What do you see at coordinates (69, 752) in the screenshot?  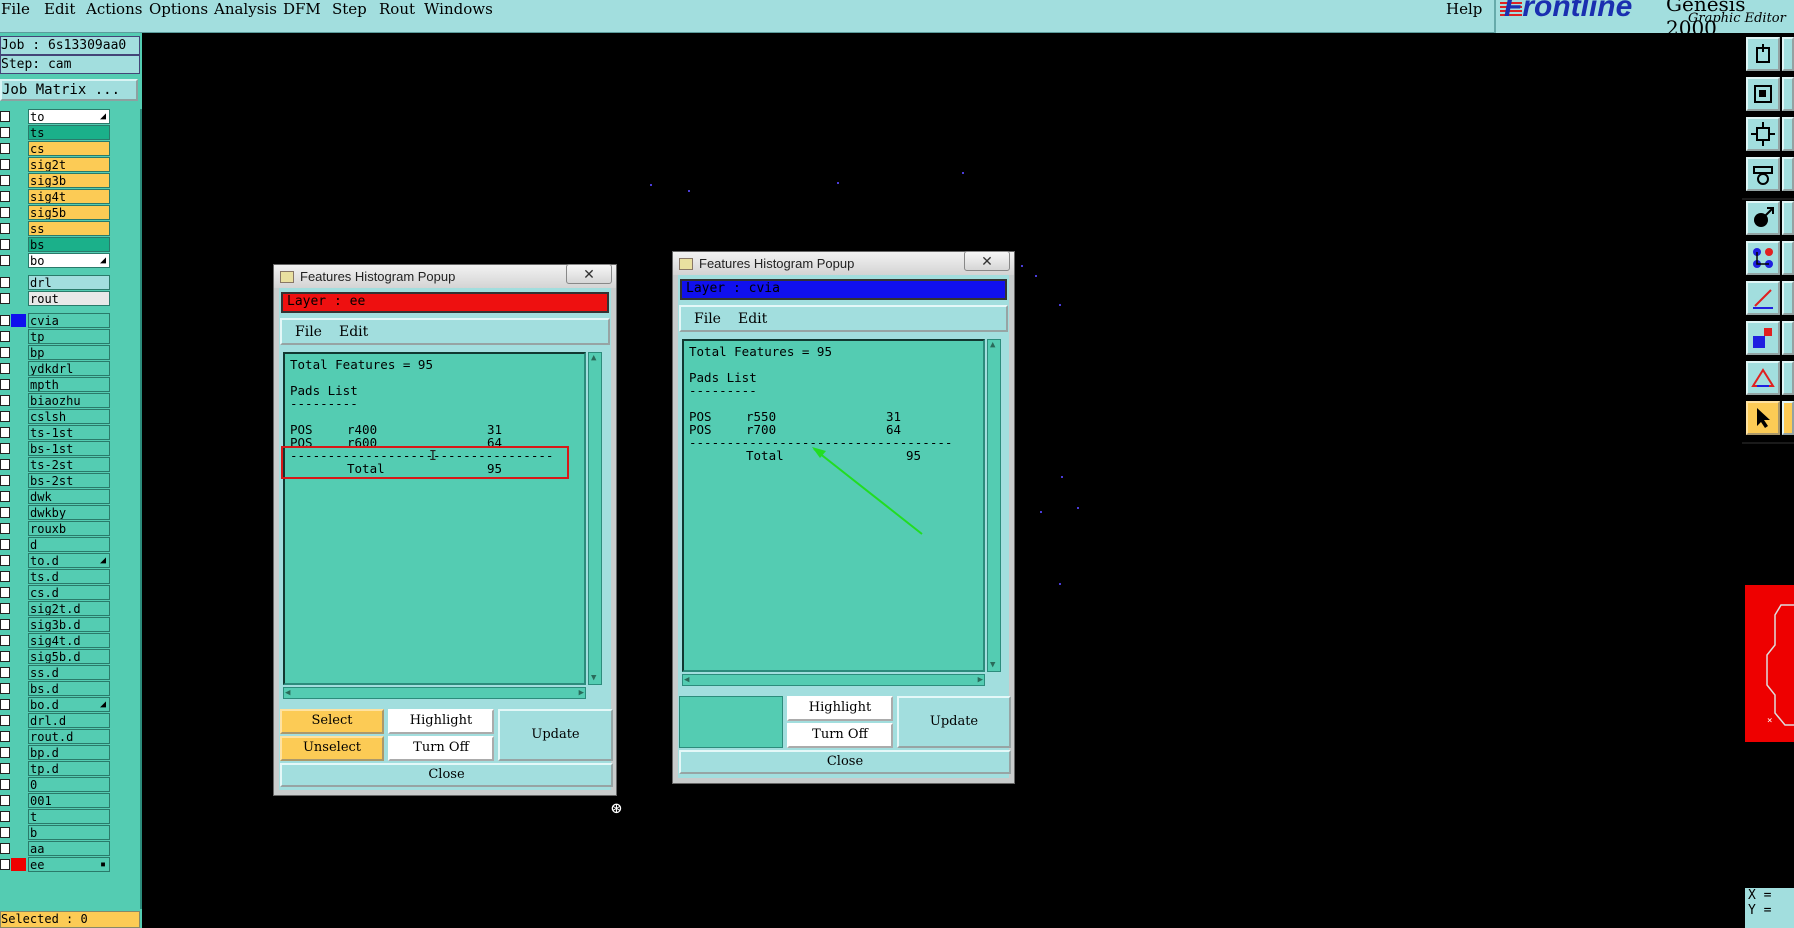 I see `layer-name: bp.d` at bounding box center [69, 752].